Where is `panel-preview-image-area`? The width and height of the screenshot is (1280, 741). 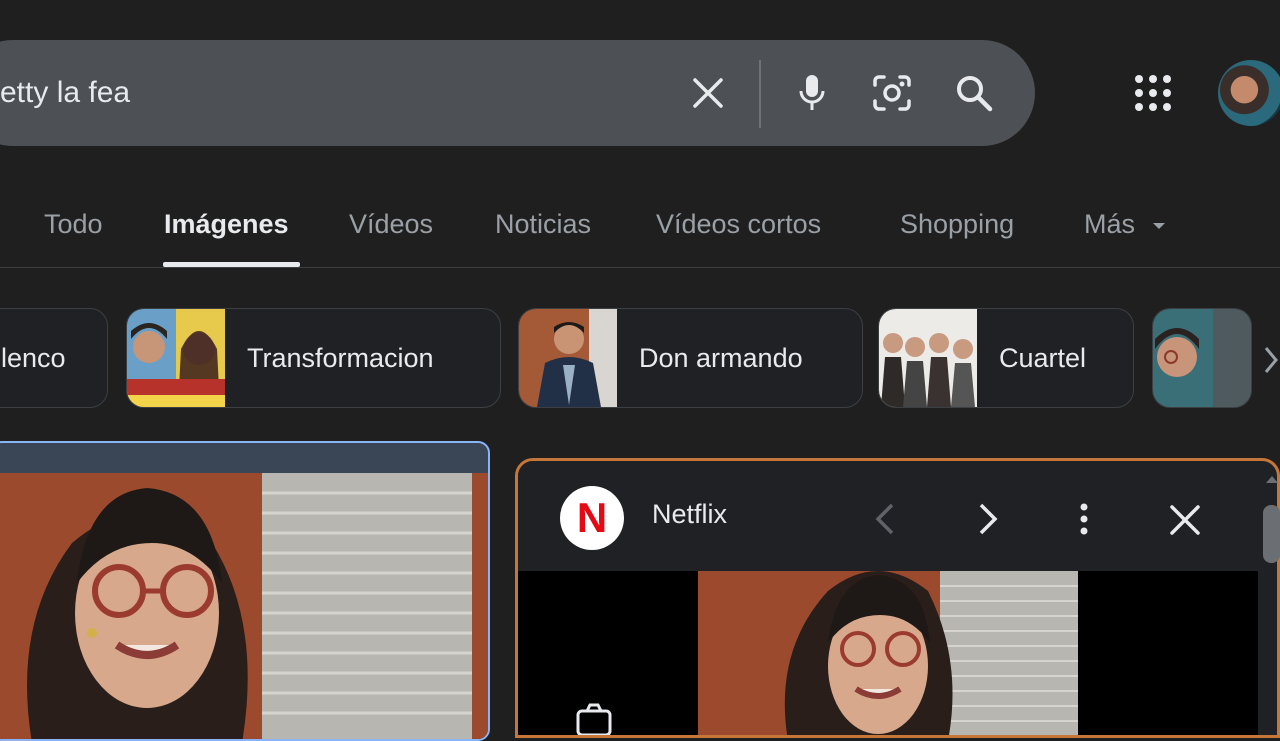 panel-preview-image-area is located at coordinates (888, 654).